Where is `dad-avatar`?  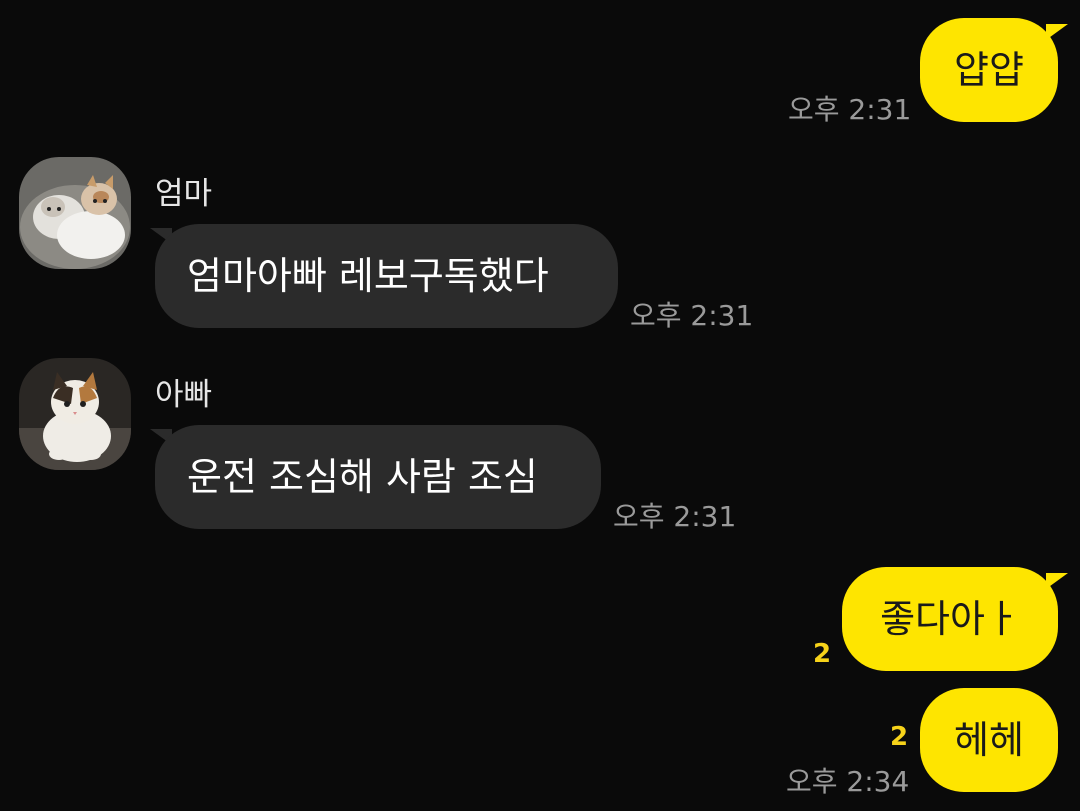 dad-avatar is located at coordinates (75, 414).